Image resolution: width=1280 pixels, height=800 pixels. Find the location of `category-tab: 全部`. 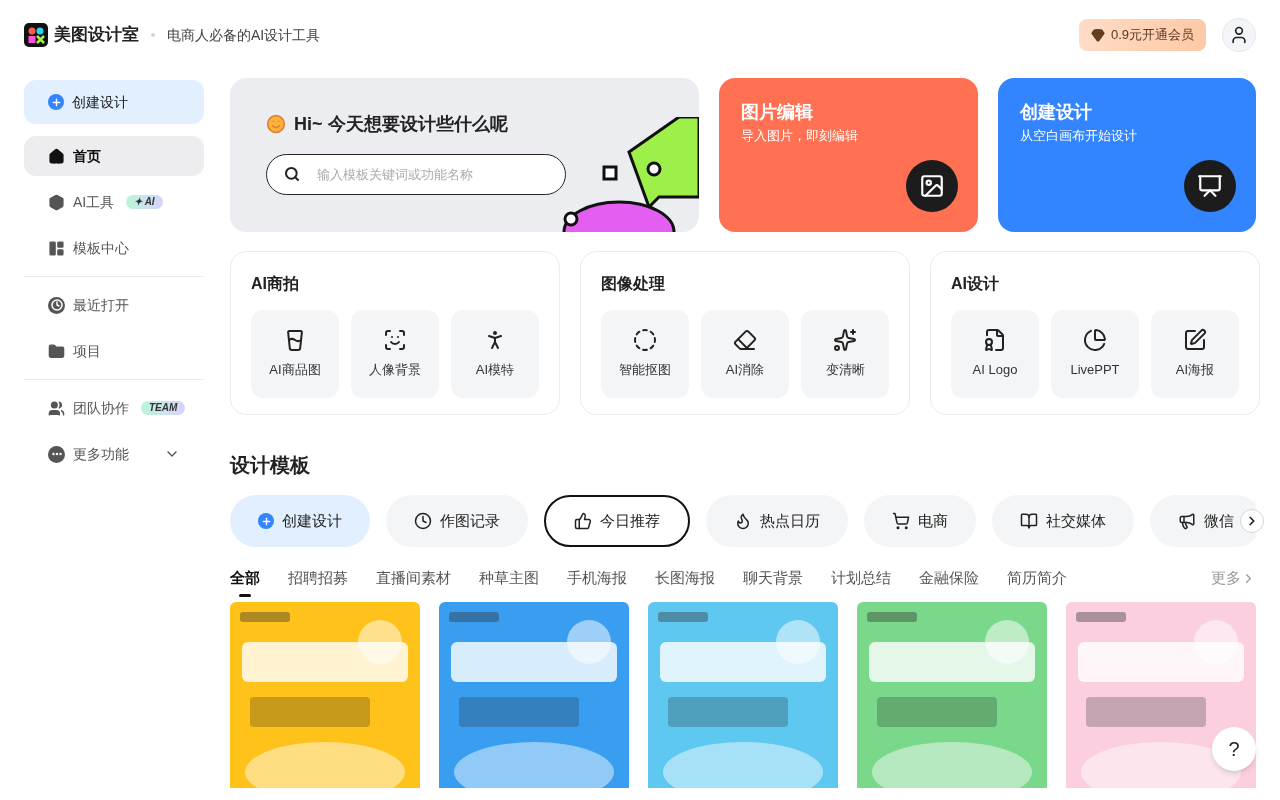

category-tab: 全部 is located at coordinates (245, 582).